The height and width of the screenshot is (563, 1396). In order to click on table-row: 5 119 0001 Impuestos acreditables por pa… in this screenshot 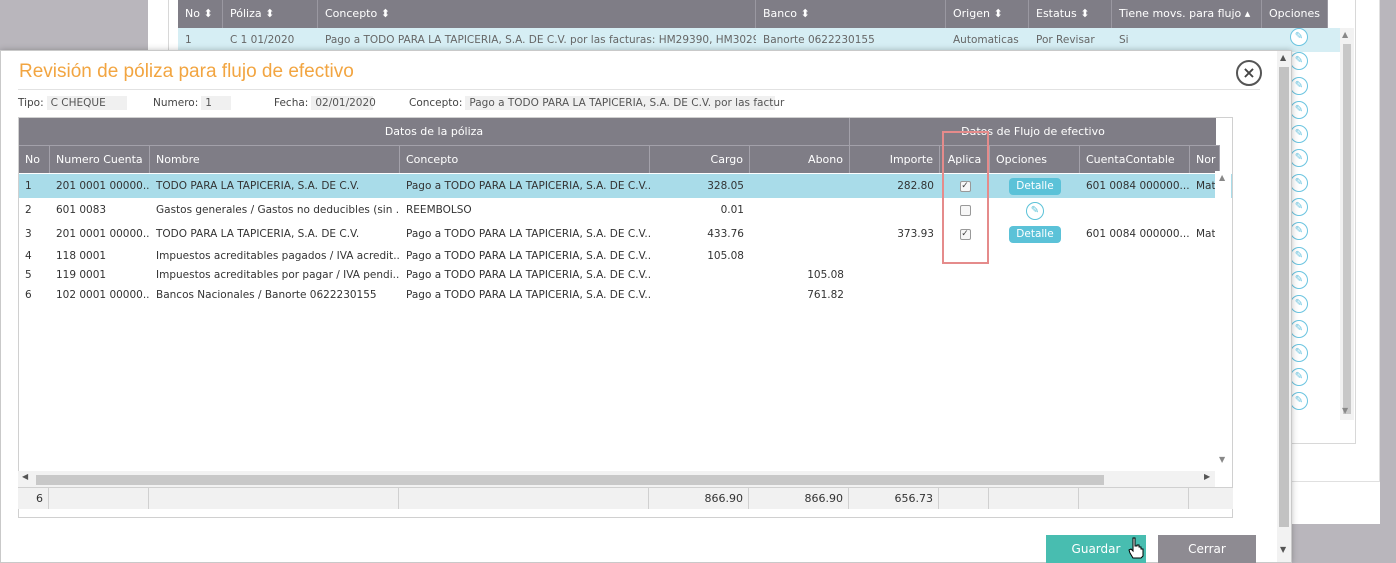, I will do `click(625, 275)`.